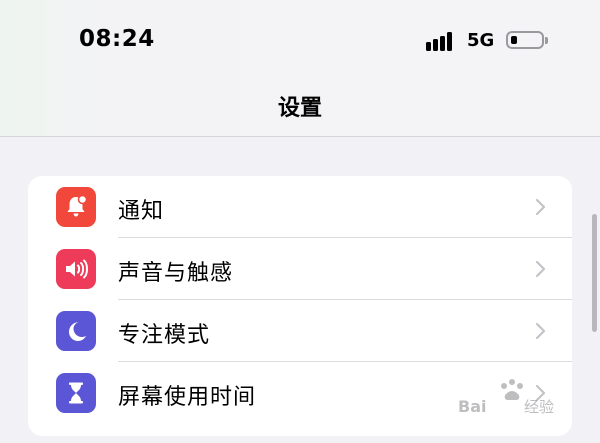  I want to click on scrollbar, so click(594, 273).